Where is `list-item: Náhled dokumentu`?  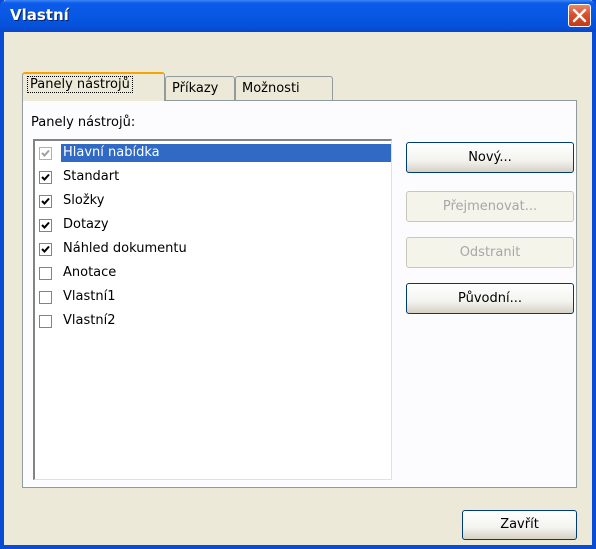 list-item: Náhled dokumentu is located at coordinates (213, 249).